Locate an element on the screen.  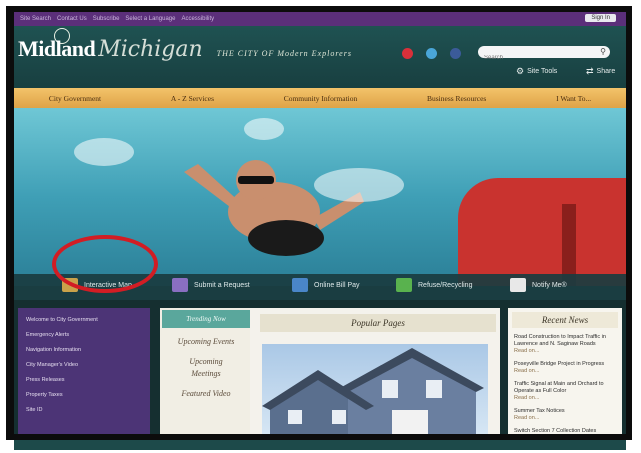
twitter-icon is located at coordinates (431, 53).